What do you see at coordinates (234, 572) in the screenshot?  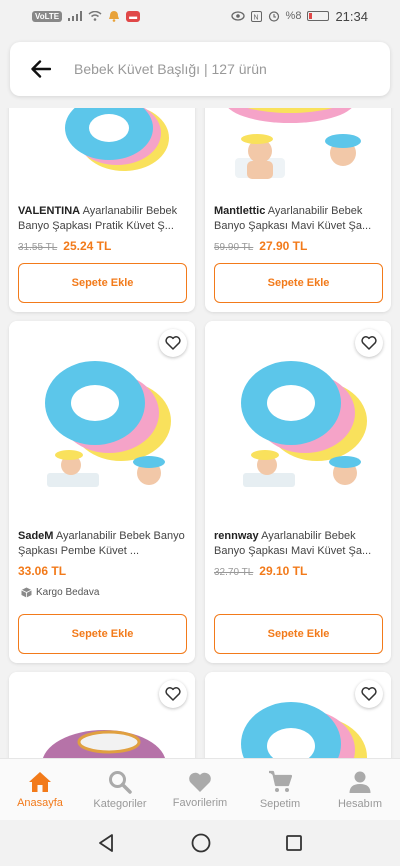 I see `old-price: 32.70 TL` at bounding box center [234, 572].